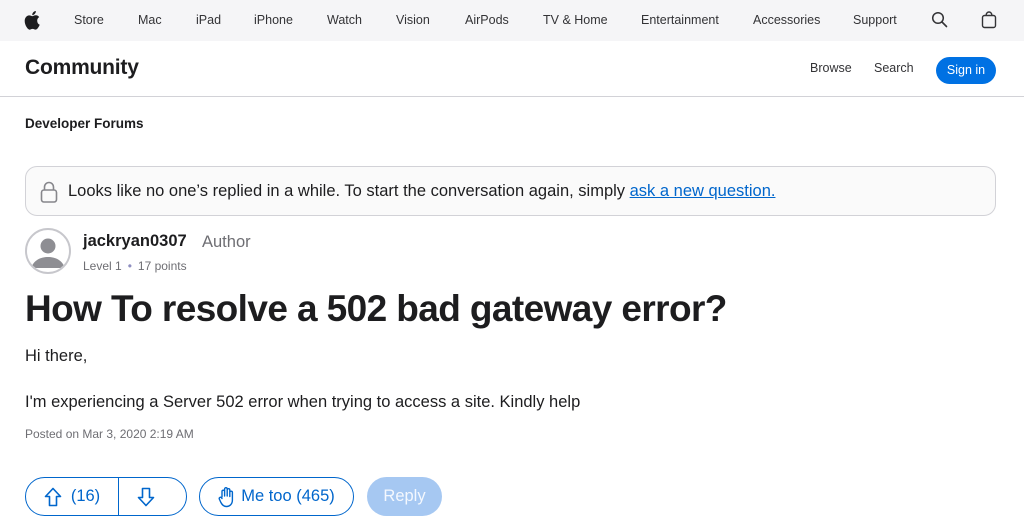 The height and width of the screenshot is (531, 1024). I want to click on downvote-button, so click(152, 496).